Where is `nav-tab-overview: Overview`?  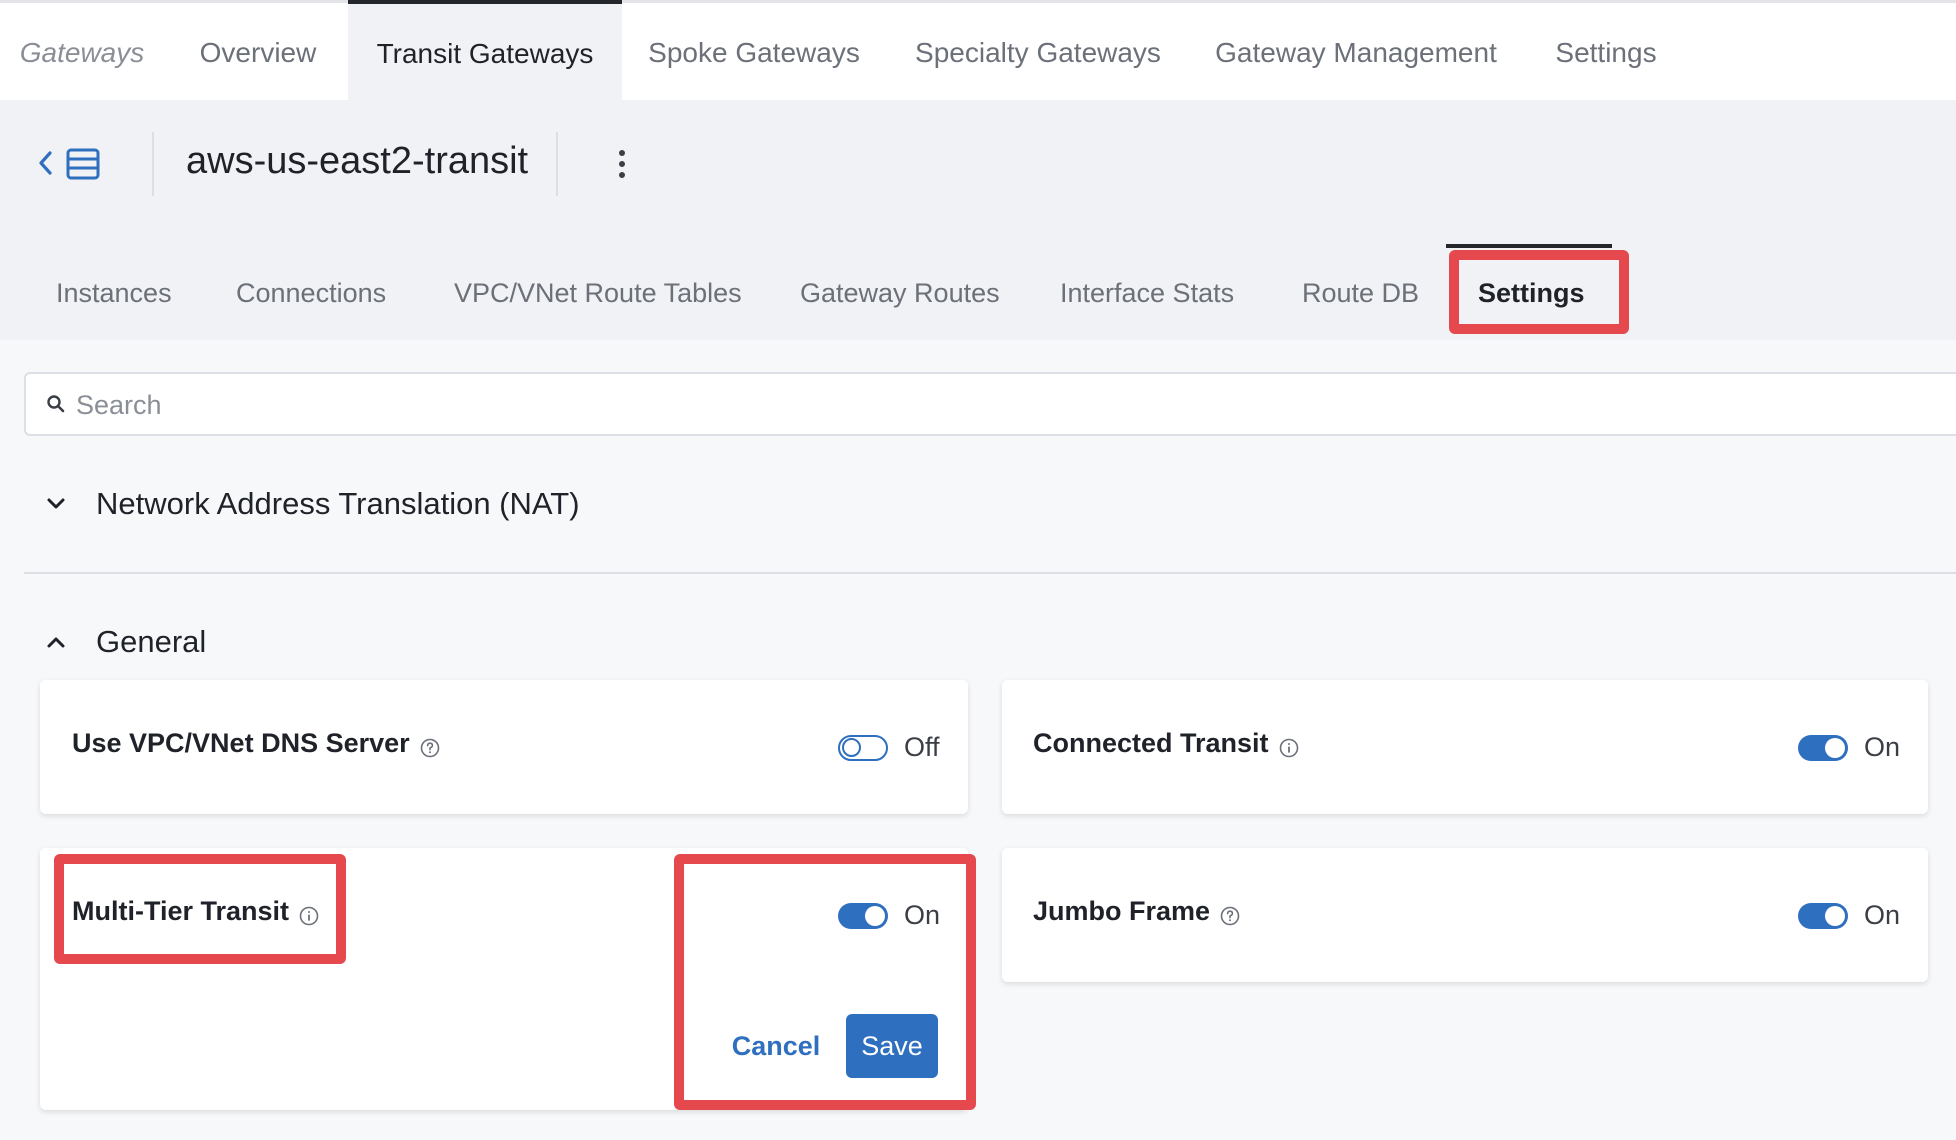 nav-tab-overview: Overview is located at coordinates (258, 53).